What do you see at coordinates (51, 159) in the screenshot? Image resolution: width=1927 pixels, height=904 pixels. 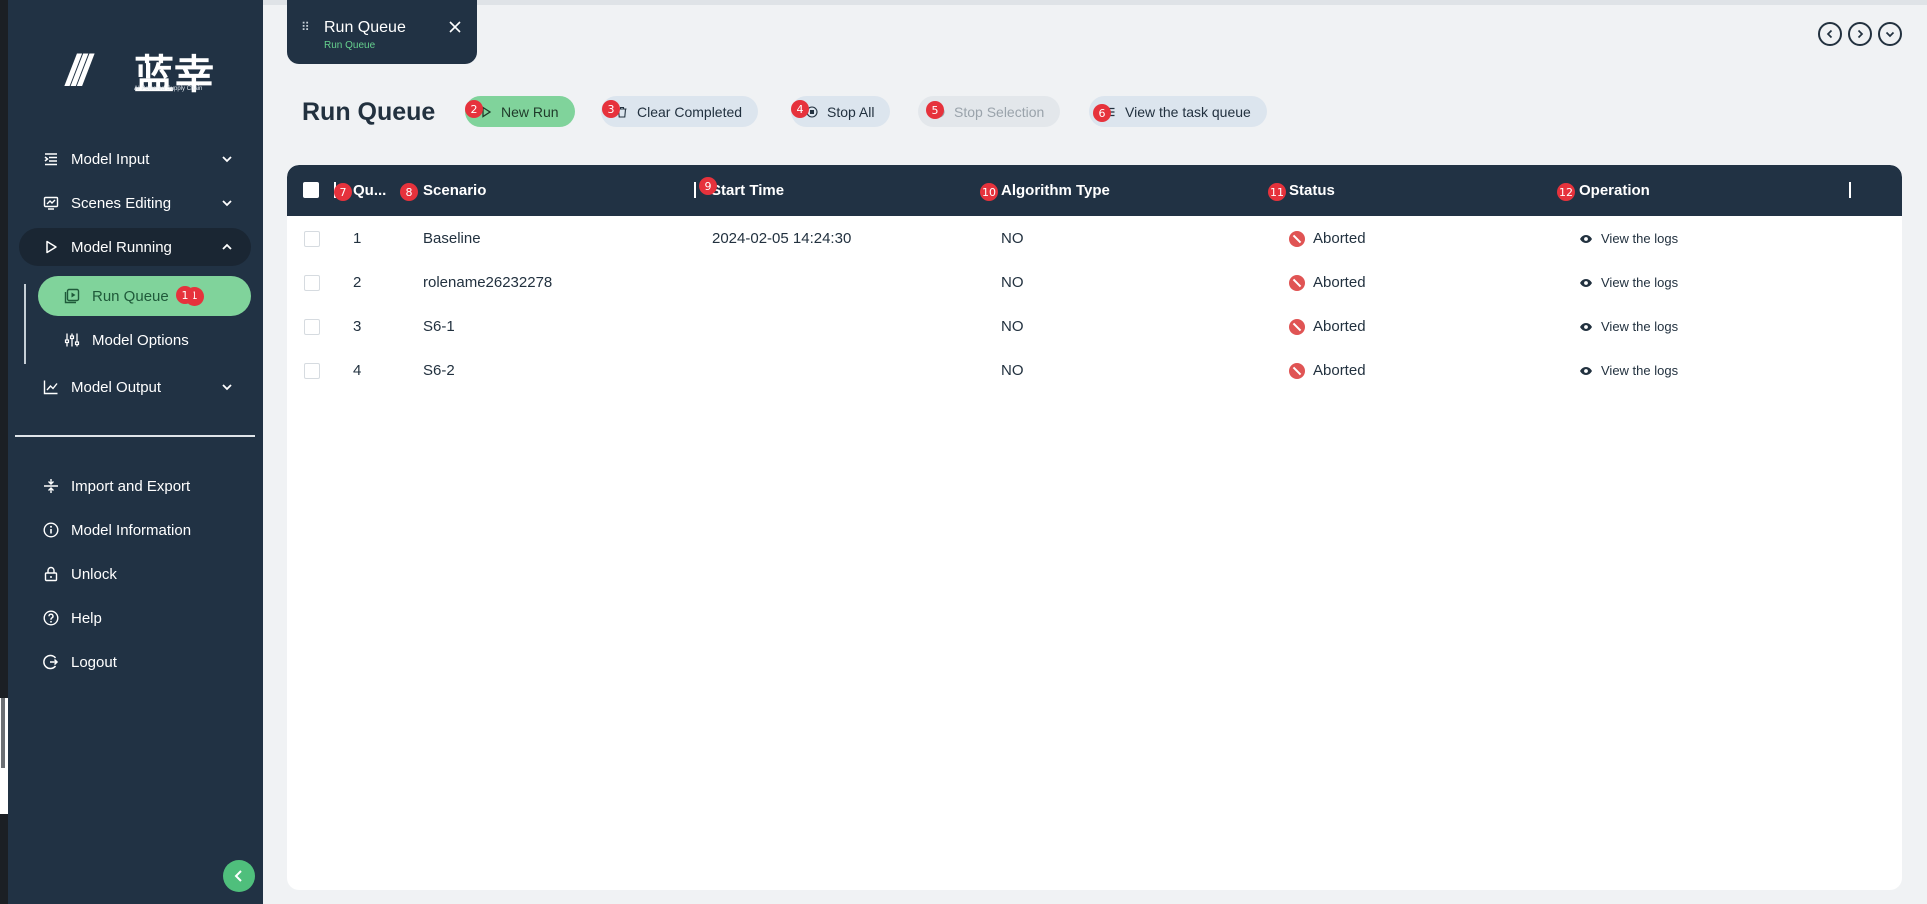 I see `list-indent-icon` at bounding box center [51, 159].